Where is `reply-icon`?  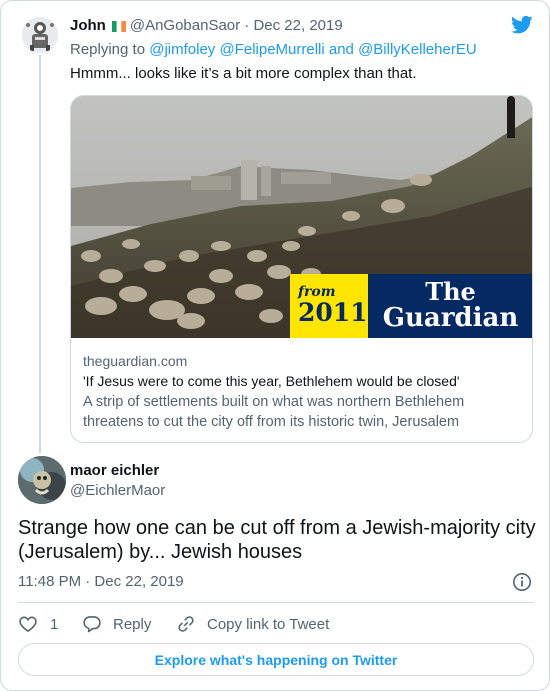 reply-icon is located at coordinates (92, 624).